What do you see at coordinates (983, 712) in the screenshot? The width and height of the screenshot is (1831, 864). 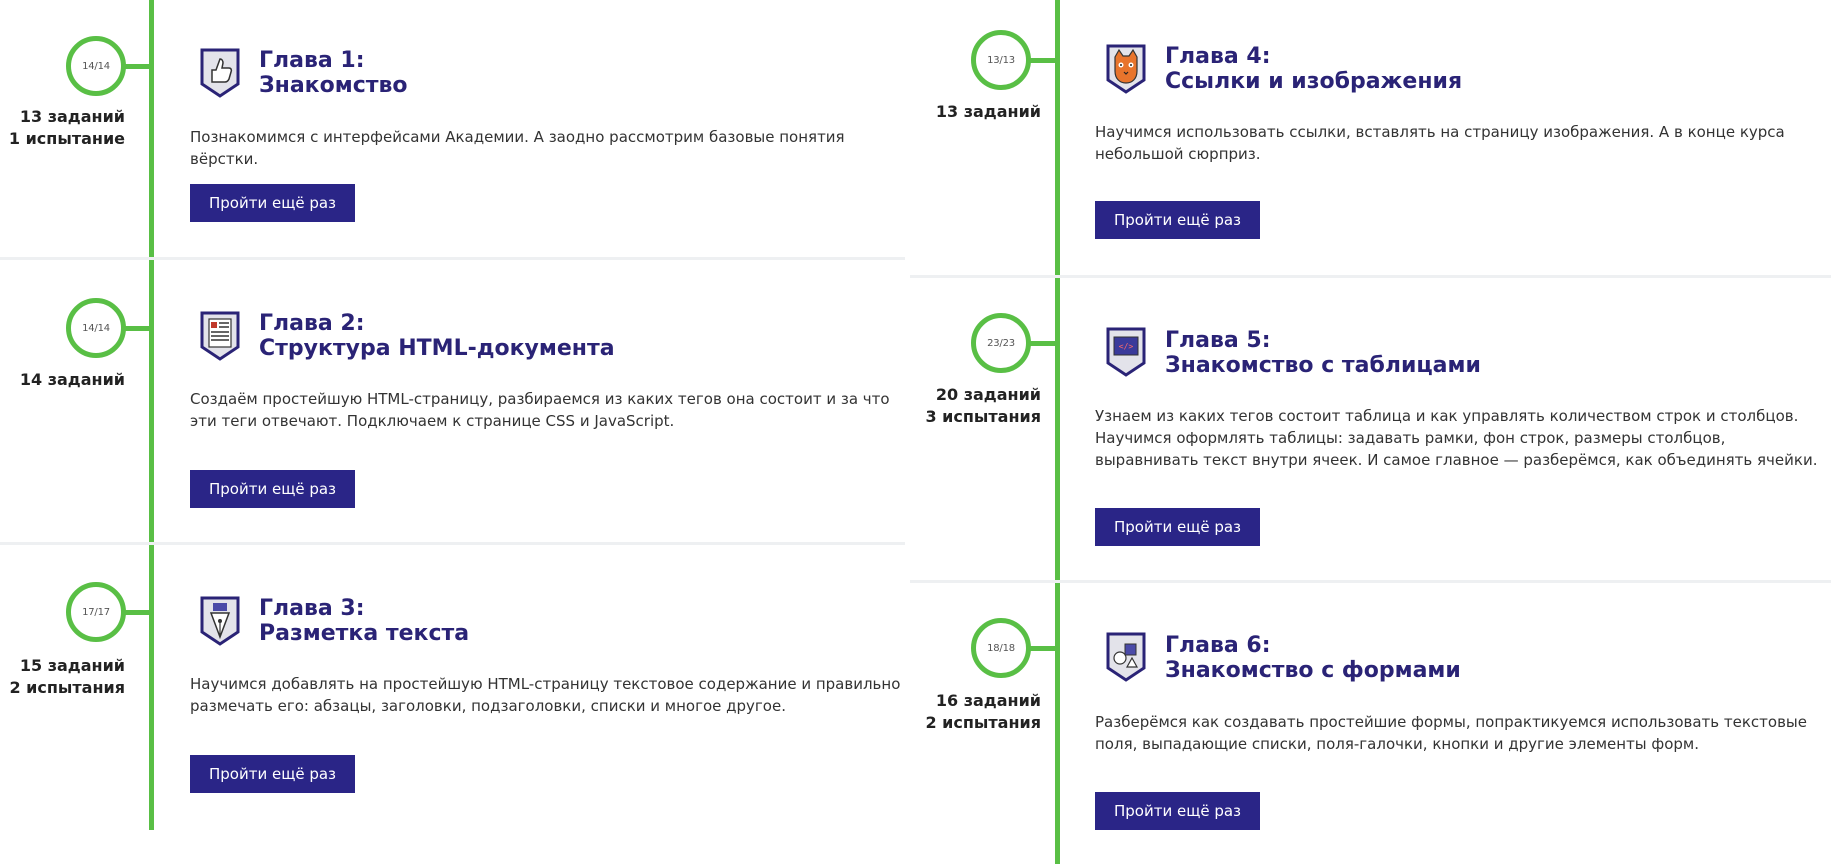 I see `chapter-stats: 16 заданий 2 испытания` at bounding box center [983, 712].